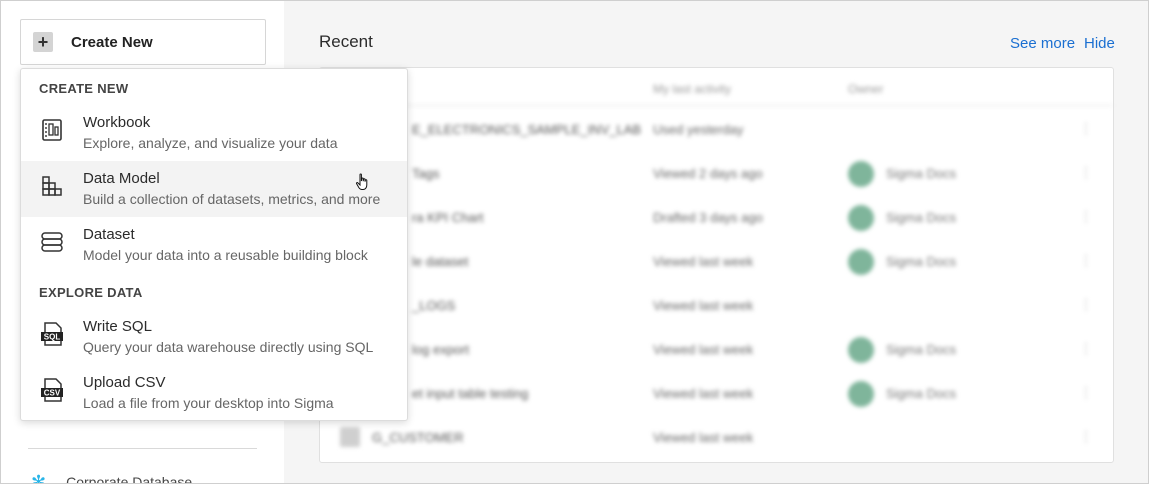 Image resolution: width=1149 pixels, height=484 pixels. What do you see at coordinates (361, 181) in the screenshot?
I see `hand-cursor-icon` at bounding box center [361, 181].